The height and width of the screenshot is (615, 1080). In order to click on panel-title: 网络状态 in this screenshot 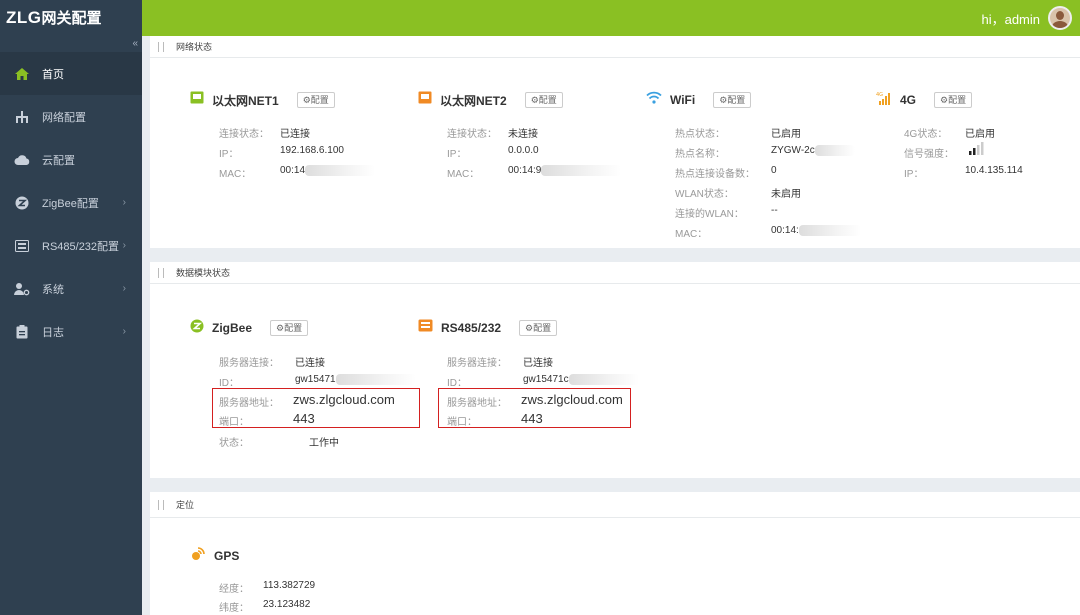, I will do `click(194, 47)`.